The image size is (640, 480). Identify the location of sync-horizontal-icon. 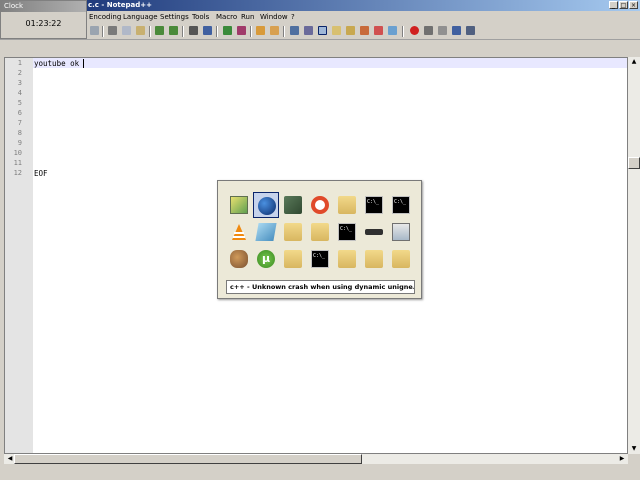
(274, 30).